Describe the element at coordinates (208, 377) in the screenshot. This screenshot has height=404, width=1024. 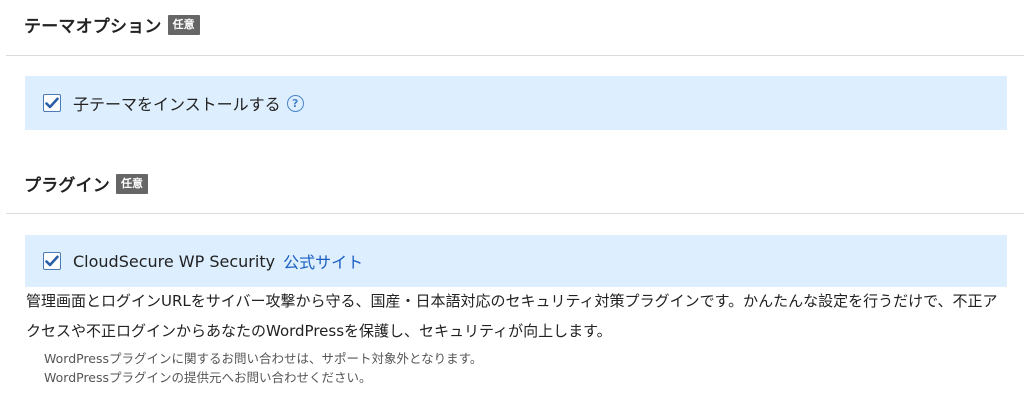
I see `support-note: WordPressプラグインの提供元へお問い合わせください。` at that location.